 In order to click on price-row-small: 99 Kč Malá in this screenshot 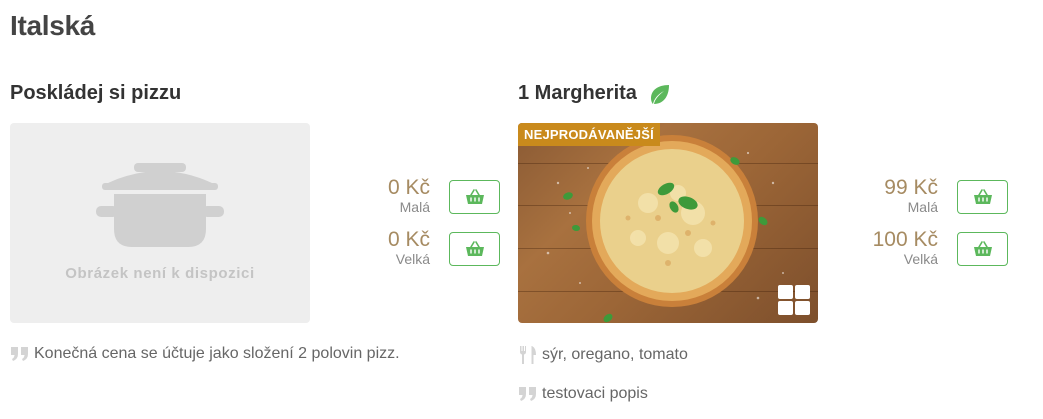, I will do `click(934, 202)`.